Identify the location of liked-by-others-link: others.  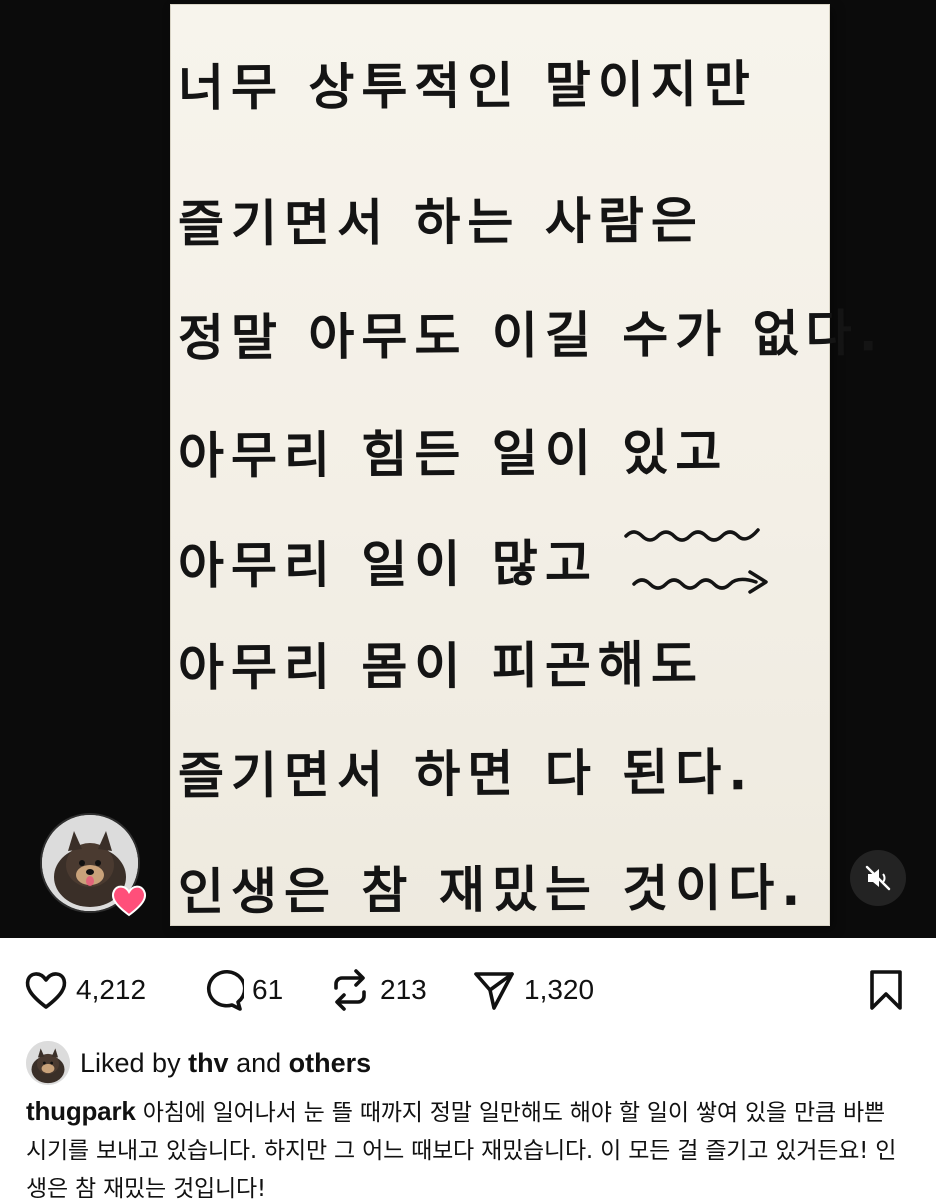
(330, 1063).